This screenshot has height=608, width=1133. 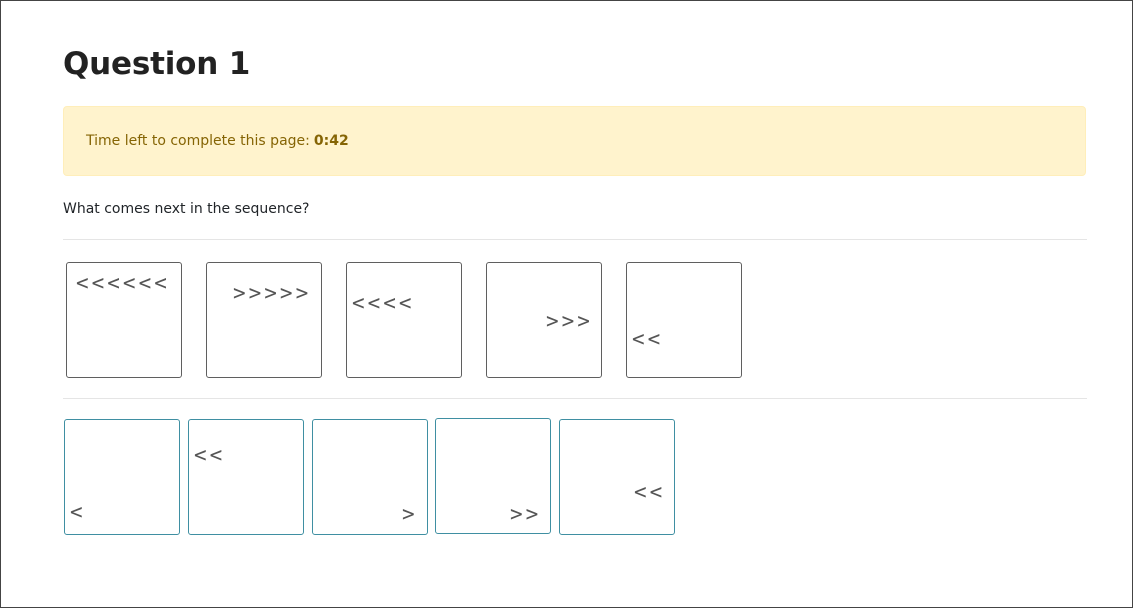 What do you see at coordinates (186, 209) in the screenshot?
I see `question-prompt: What comes next in the sequence?` at bounding box center [186, 209].